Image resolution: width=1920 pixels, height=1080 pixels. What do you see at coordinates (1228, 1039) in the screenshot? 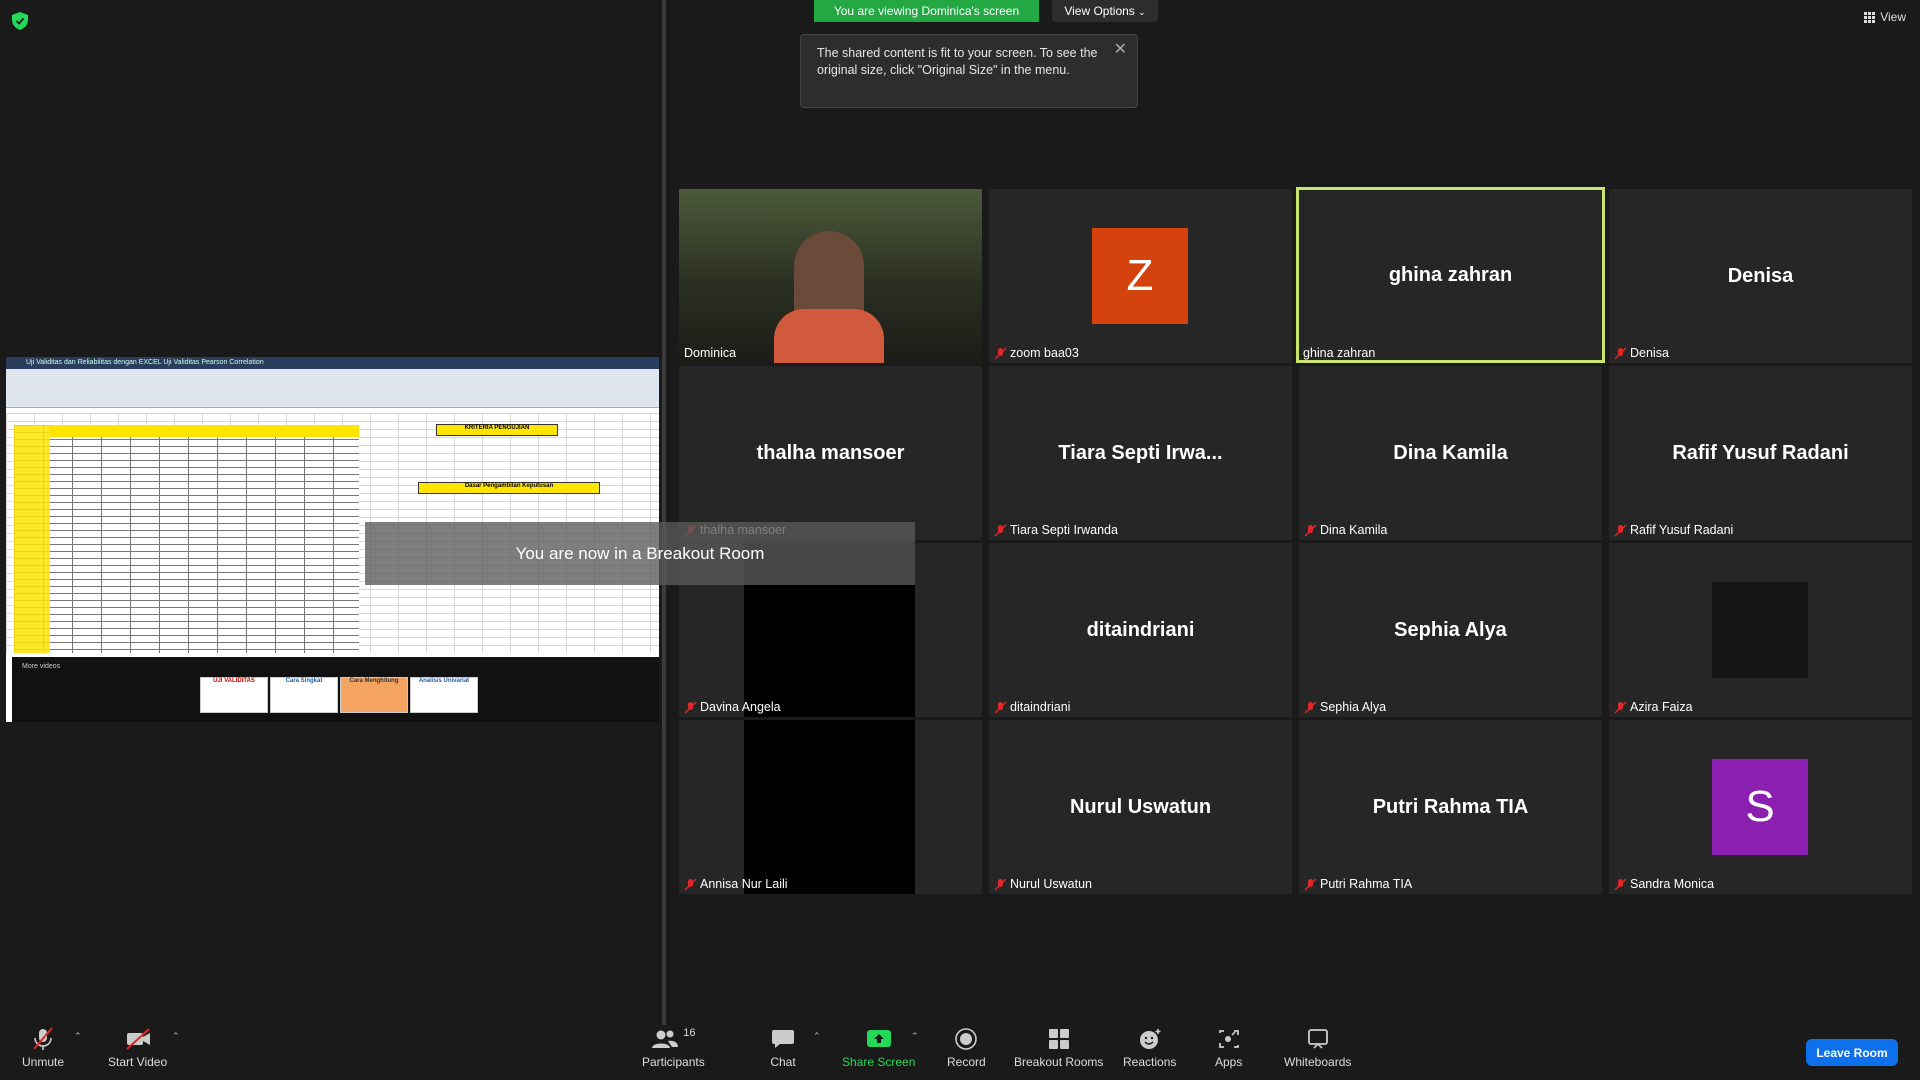
I see `apps-icon` at bounding box center [1228, 1039].